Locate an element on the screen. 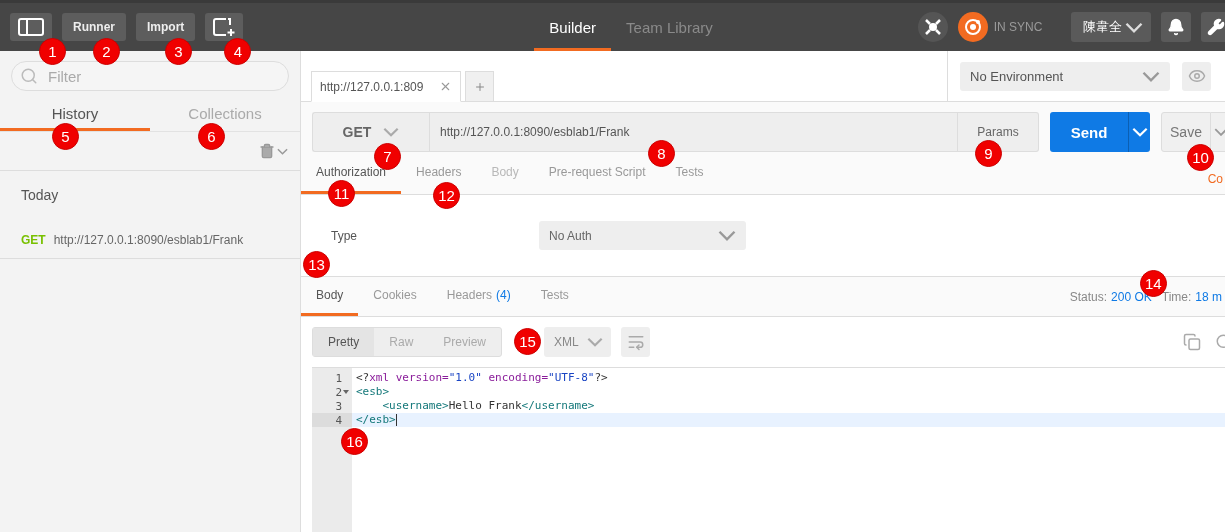  filter-bar: Filter is located at coordinates (150, 76).